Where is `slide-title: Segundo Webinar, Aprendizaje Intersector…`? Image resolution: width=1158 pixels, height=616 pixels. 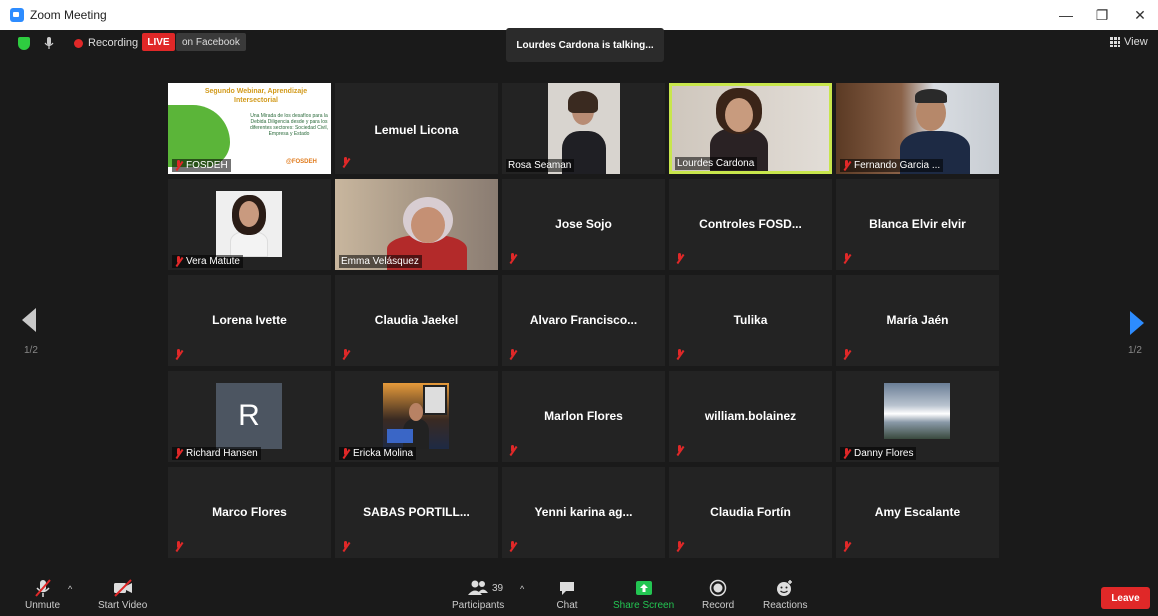 slide-title: Segundo Webinar, Aprendizaje Intersector… is located at coordinates (256, 96).